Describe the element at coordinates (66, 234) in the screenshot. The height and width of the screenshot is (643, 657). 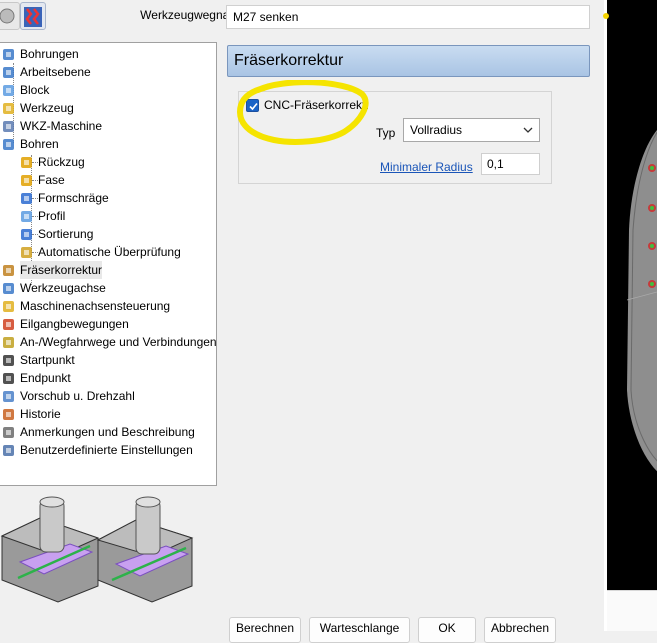
I see `tree-item-label: Sortierung` at that location.